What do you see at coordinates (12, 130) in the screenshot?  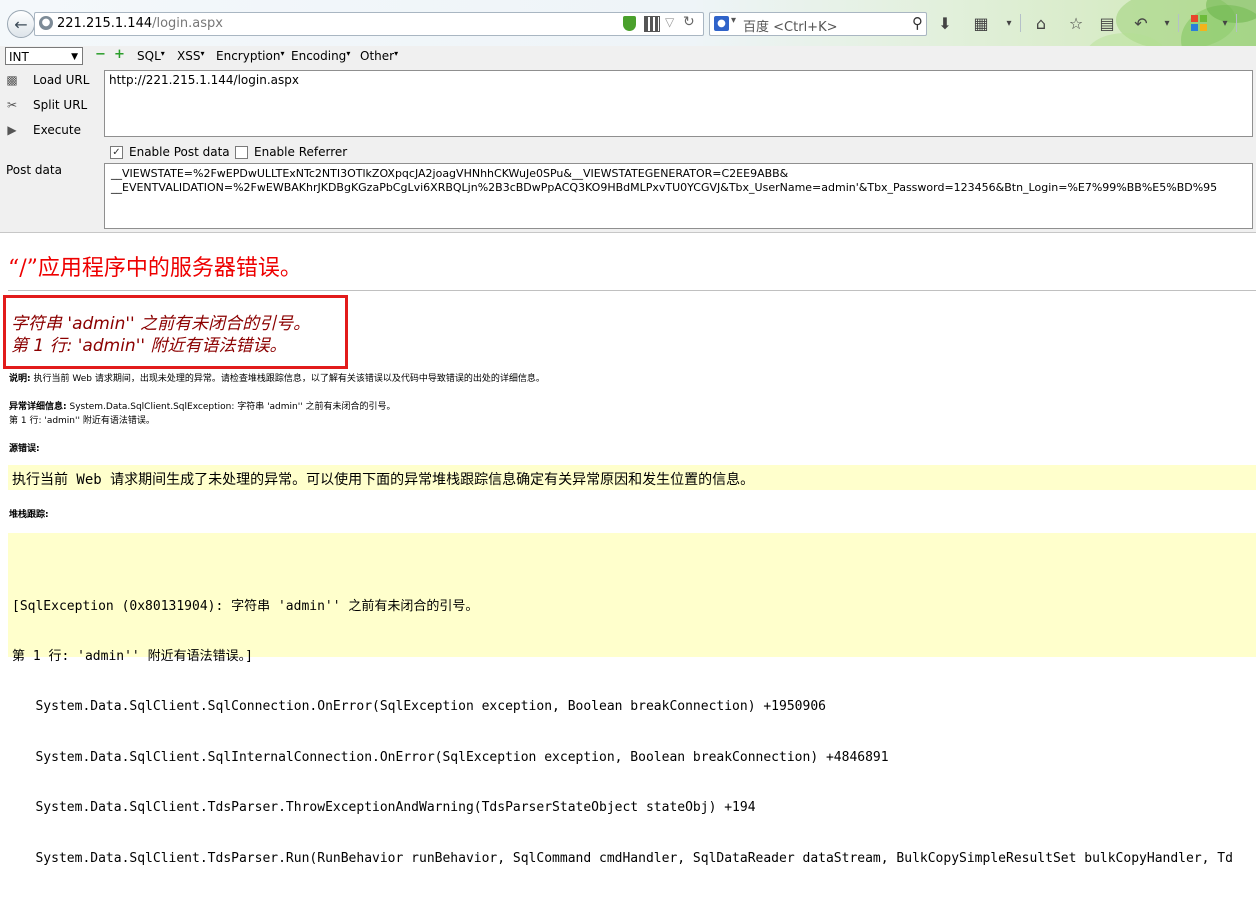 I see `play-icon: ▶` at bounding box center [12, 130].